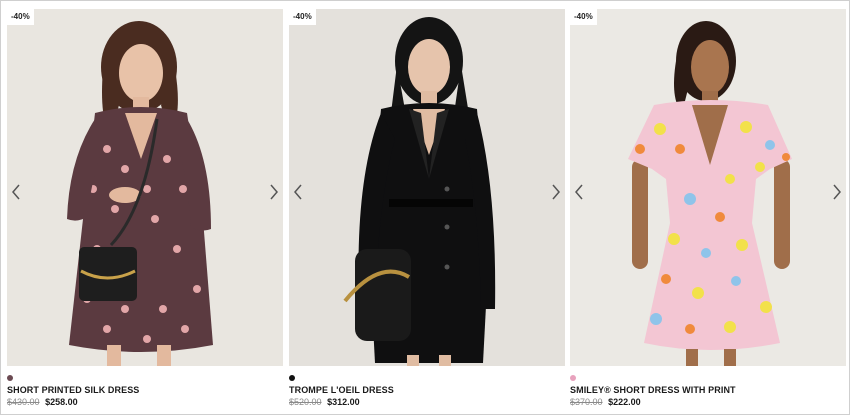 The height and width of the screenshot is (415, 850). What do you see at coordinates (23, 402) in the screenshot?
I see `original-price: $430.00` at bounding box center [23, 402].